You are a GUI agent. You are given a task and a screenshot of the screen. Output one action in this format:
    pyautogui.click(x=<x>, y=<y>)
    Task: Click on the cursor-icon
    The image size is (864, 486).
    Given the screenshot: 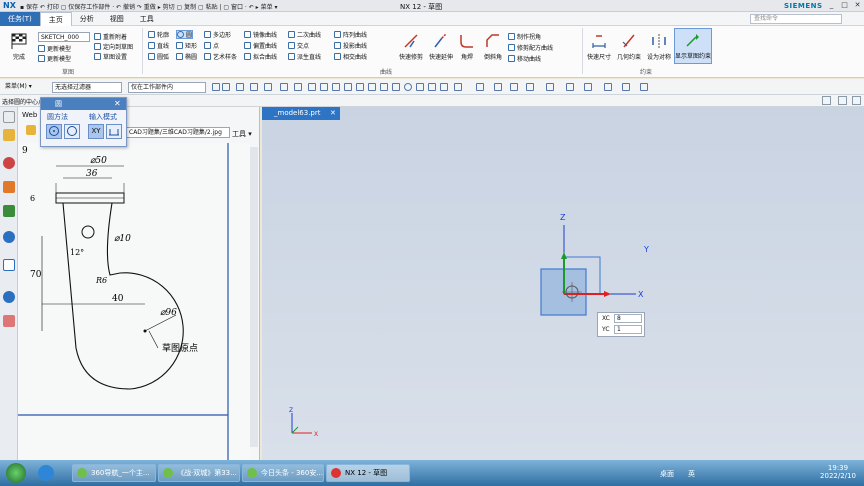 What is the action you would take?
    pyautogui.click(x=254, y=87)
    